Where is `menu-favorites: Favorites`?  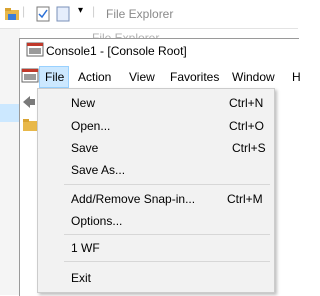 menu-favorites: Favorites is located at coordinates (194, 77).